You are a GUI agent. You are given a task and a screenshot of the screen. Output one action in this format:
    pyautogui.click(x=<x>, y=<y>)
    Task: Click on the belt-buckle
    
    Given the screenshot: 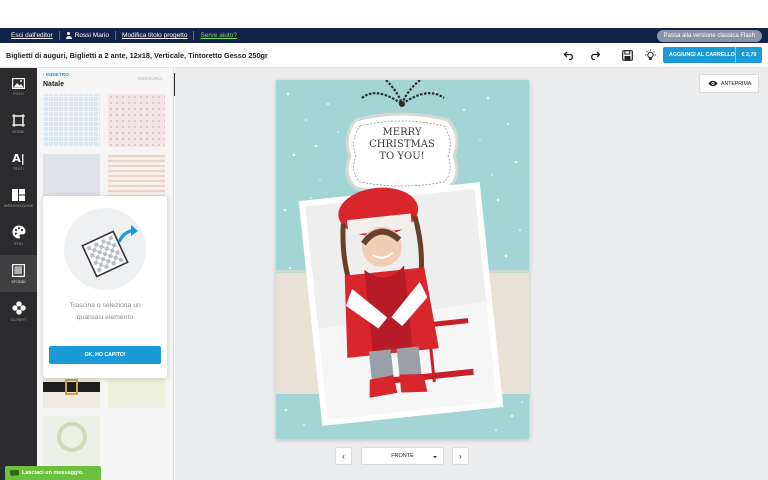 What is the action you would take?
    pyautogui.click(x=71, y=387)
    